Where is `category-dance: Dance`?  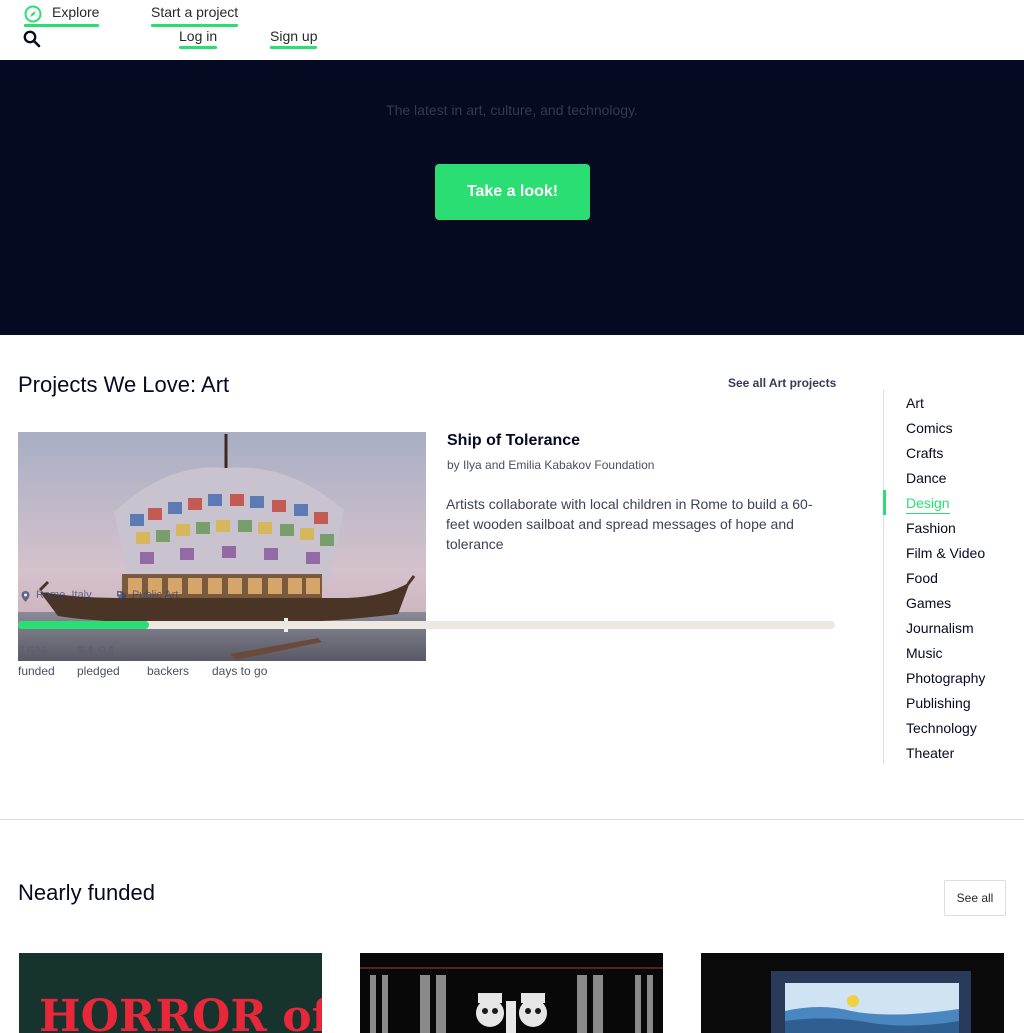 category-dance: Dance is located at coordinates (926, 478).